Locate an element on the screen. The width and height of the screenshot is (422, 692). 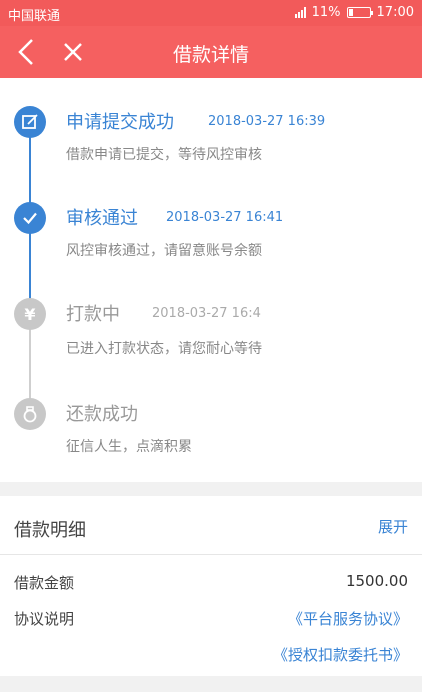
timeline-step: 还款成功 征信人生，点滴积累 is located at coordinates (211, 429).